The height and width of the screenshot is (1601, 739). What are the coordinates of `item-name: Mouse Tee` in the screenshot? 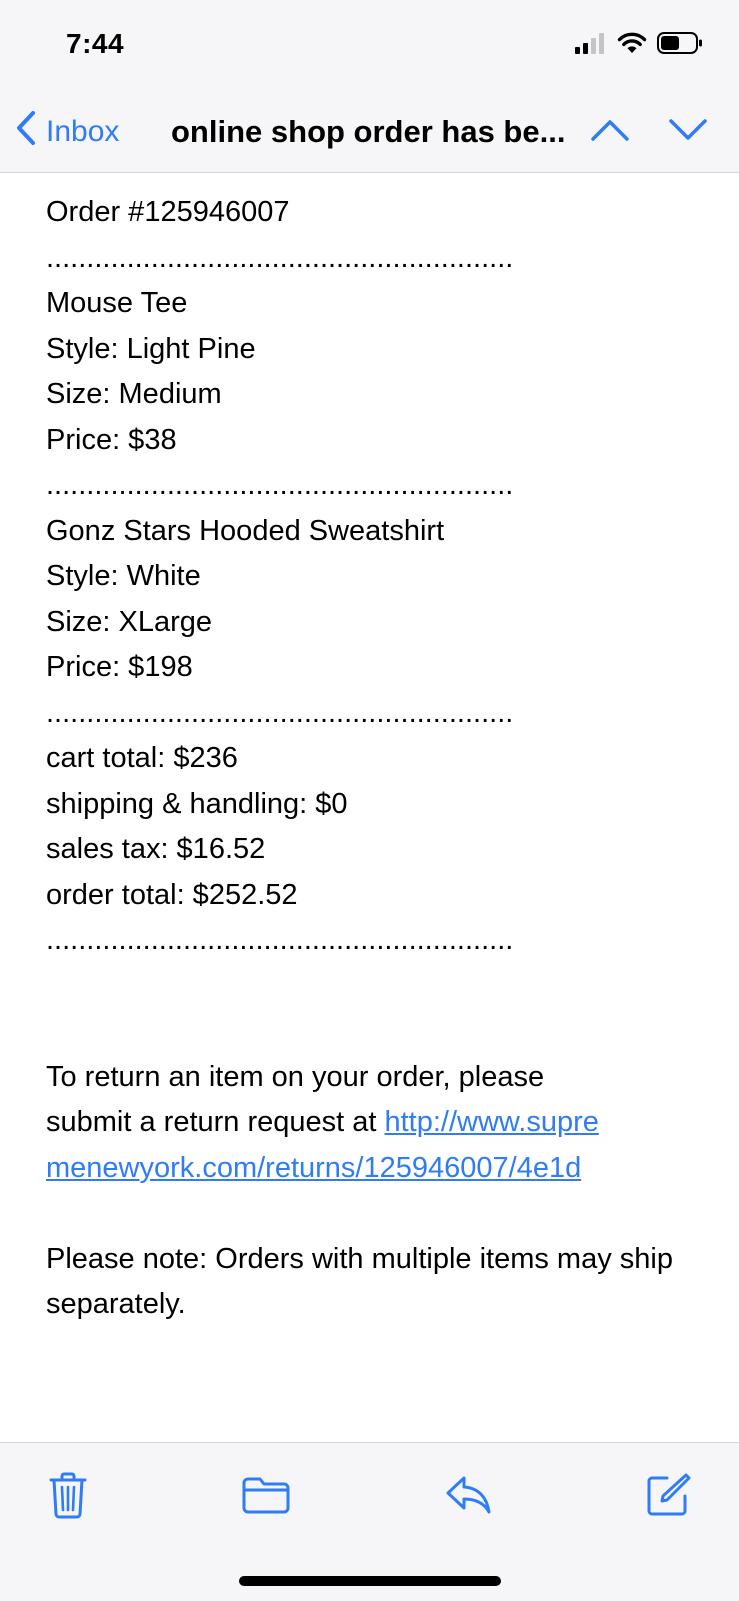 It's located at (117, 303).